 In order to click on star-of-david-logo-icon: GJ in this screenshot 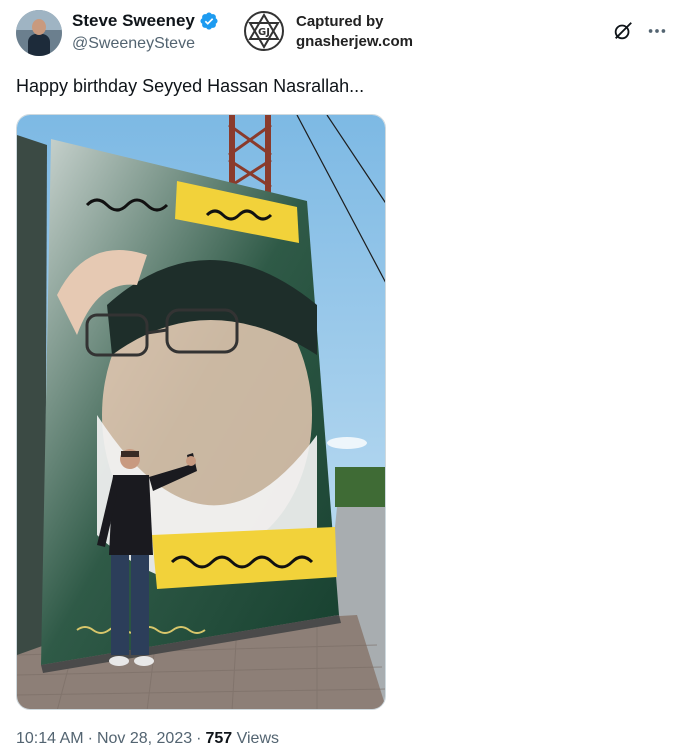, I will do `click(264, 31)`.